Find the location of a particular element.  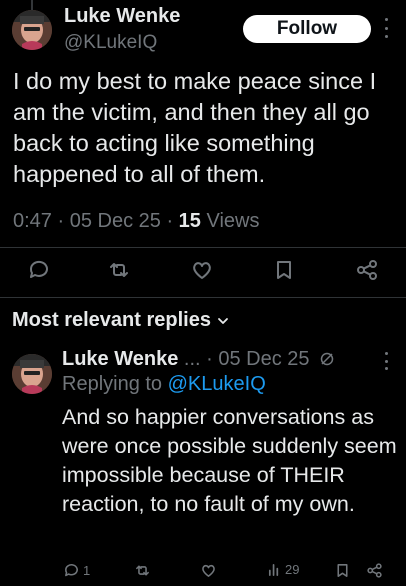

author-handle: @KLukeIQ is located at coordinates (110, 43).